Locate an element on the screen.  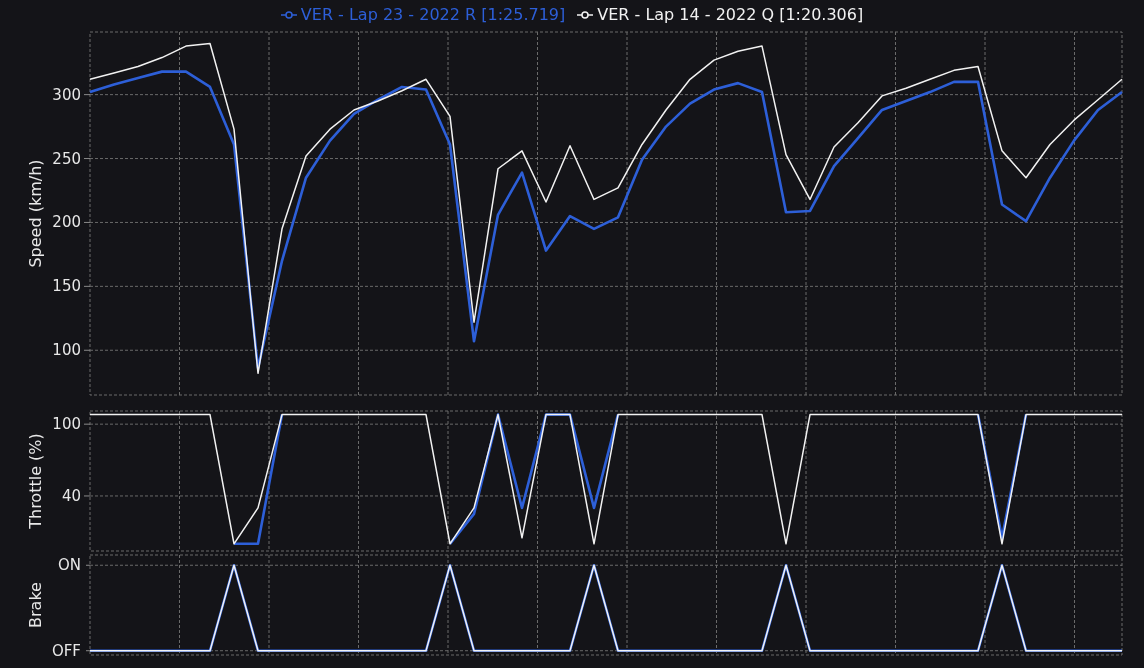
axis-tick-label: 40 is located at coordinates (71, 495).